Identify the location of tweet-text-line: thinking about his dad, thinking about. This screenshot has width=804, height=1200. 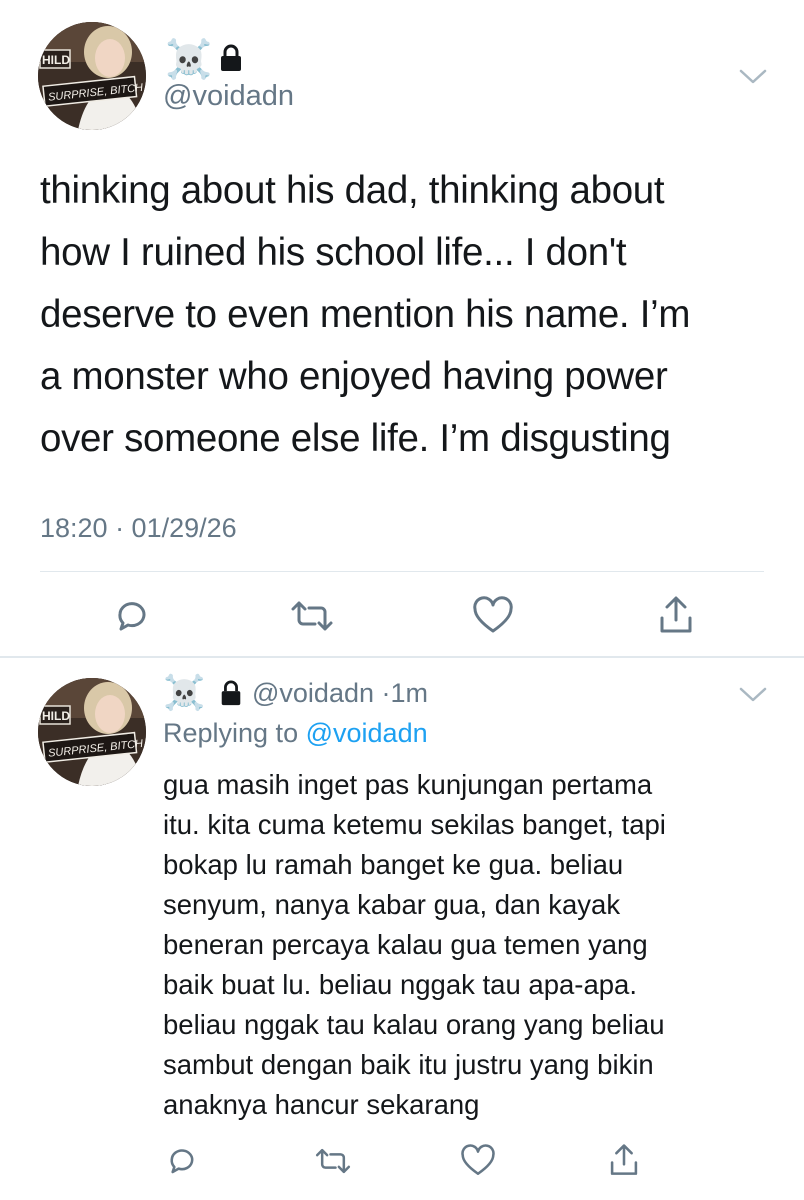
(352, 190).